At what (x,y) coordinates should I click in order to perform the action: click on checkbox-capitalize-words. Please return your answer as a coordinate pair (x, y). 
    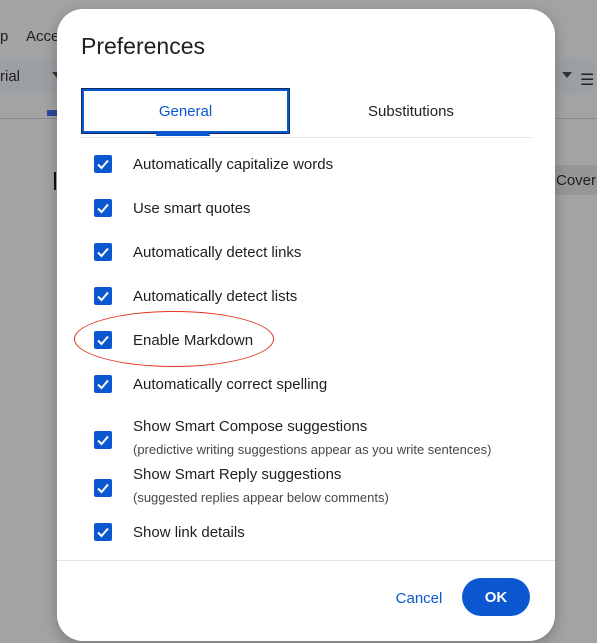
    Looking at the image, I should click on (103, 164).